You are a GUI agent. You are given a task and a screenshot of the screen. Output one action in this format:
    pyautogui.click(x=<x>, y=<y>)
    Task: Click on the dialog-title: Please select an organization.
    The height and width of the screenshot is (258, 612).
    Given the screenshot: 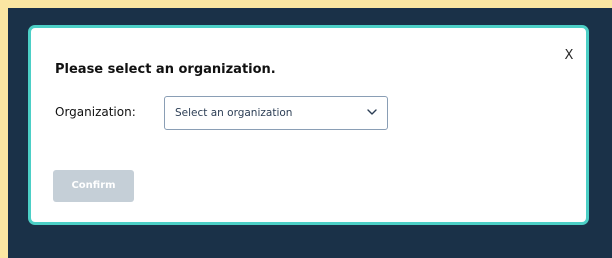 What is the action you would take?
    pyautogui.click(x=165, y=69)
    